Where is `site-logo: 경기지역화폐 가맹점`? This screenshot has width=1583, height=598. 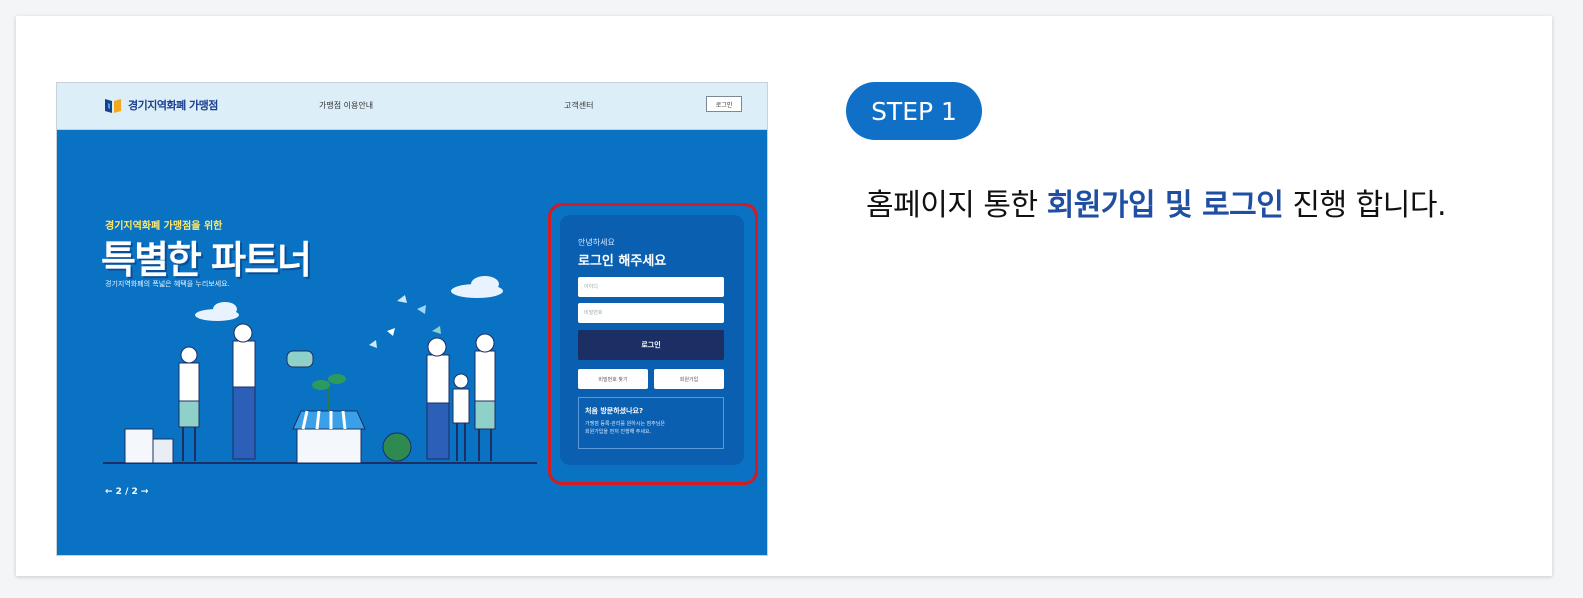
site-logo: 경기지역화폐 가맹점 is located at coordinates (160, 105).